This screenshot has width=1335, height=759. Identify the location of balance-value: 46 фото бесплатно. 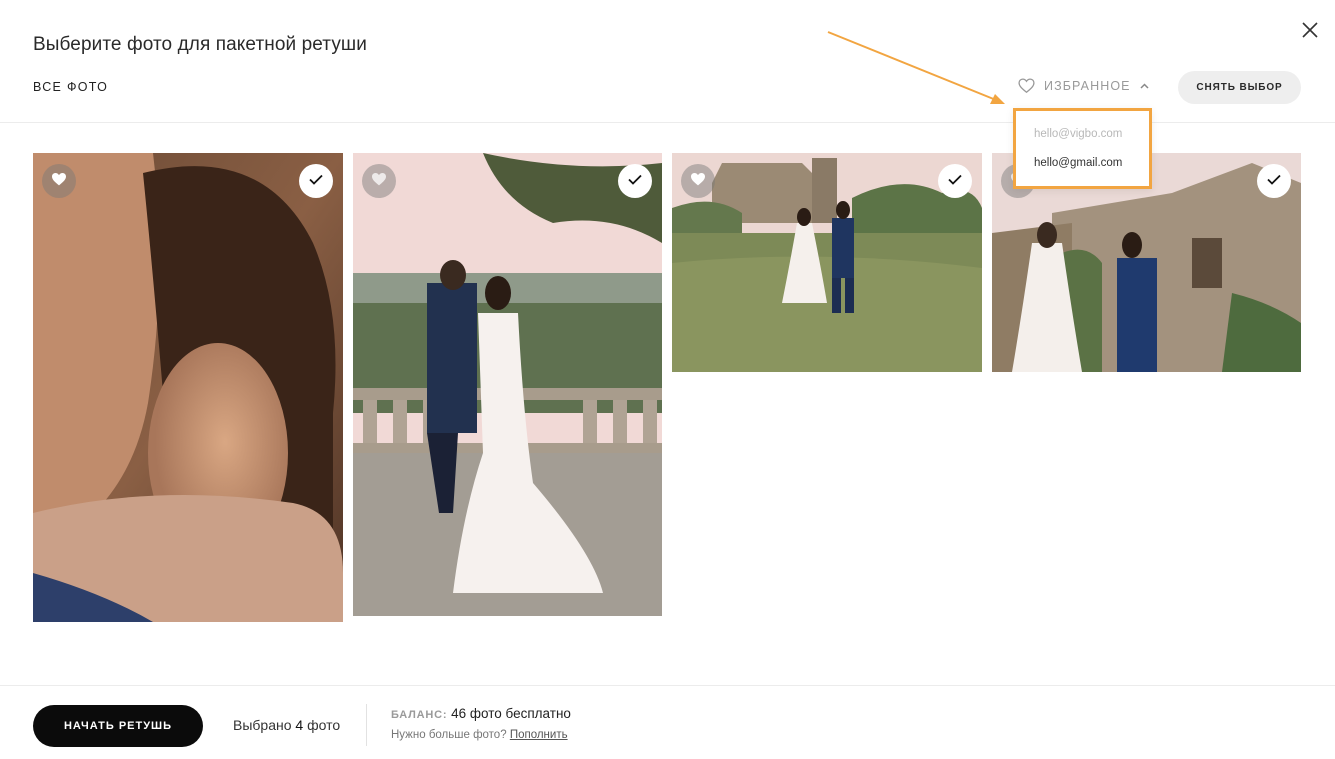
(511, 713).